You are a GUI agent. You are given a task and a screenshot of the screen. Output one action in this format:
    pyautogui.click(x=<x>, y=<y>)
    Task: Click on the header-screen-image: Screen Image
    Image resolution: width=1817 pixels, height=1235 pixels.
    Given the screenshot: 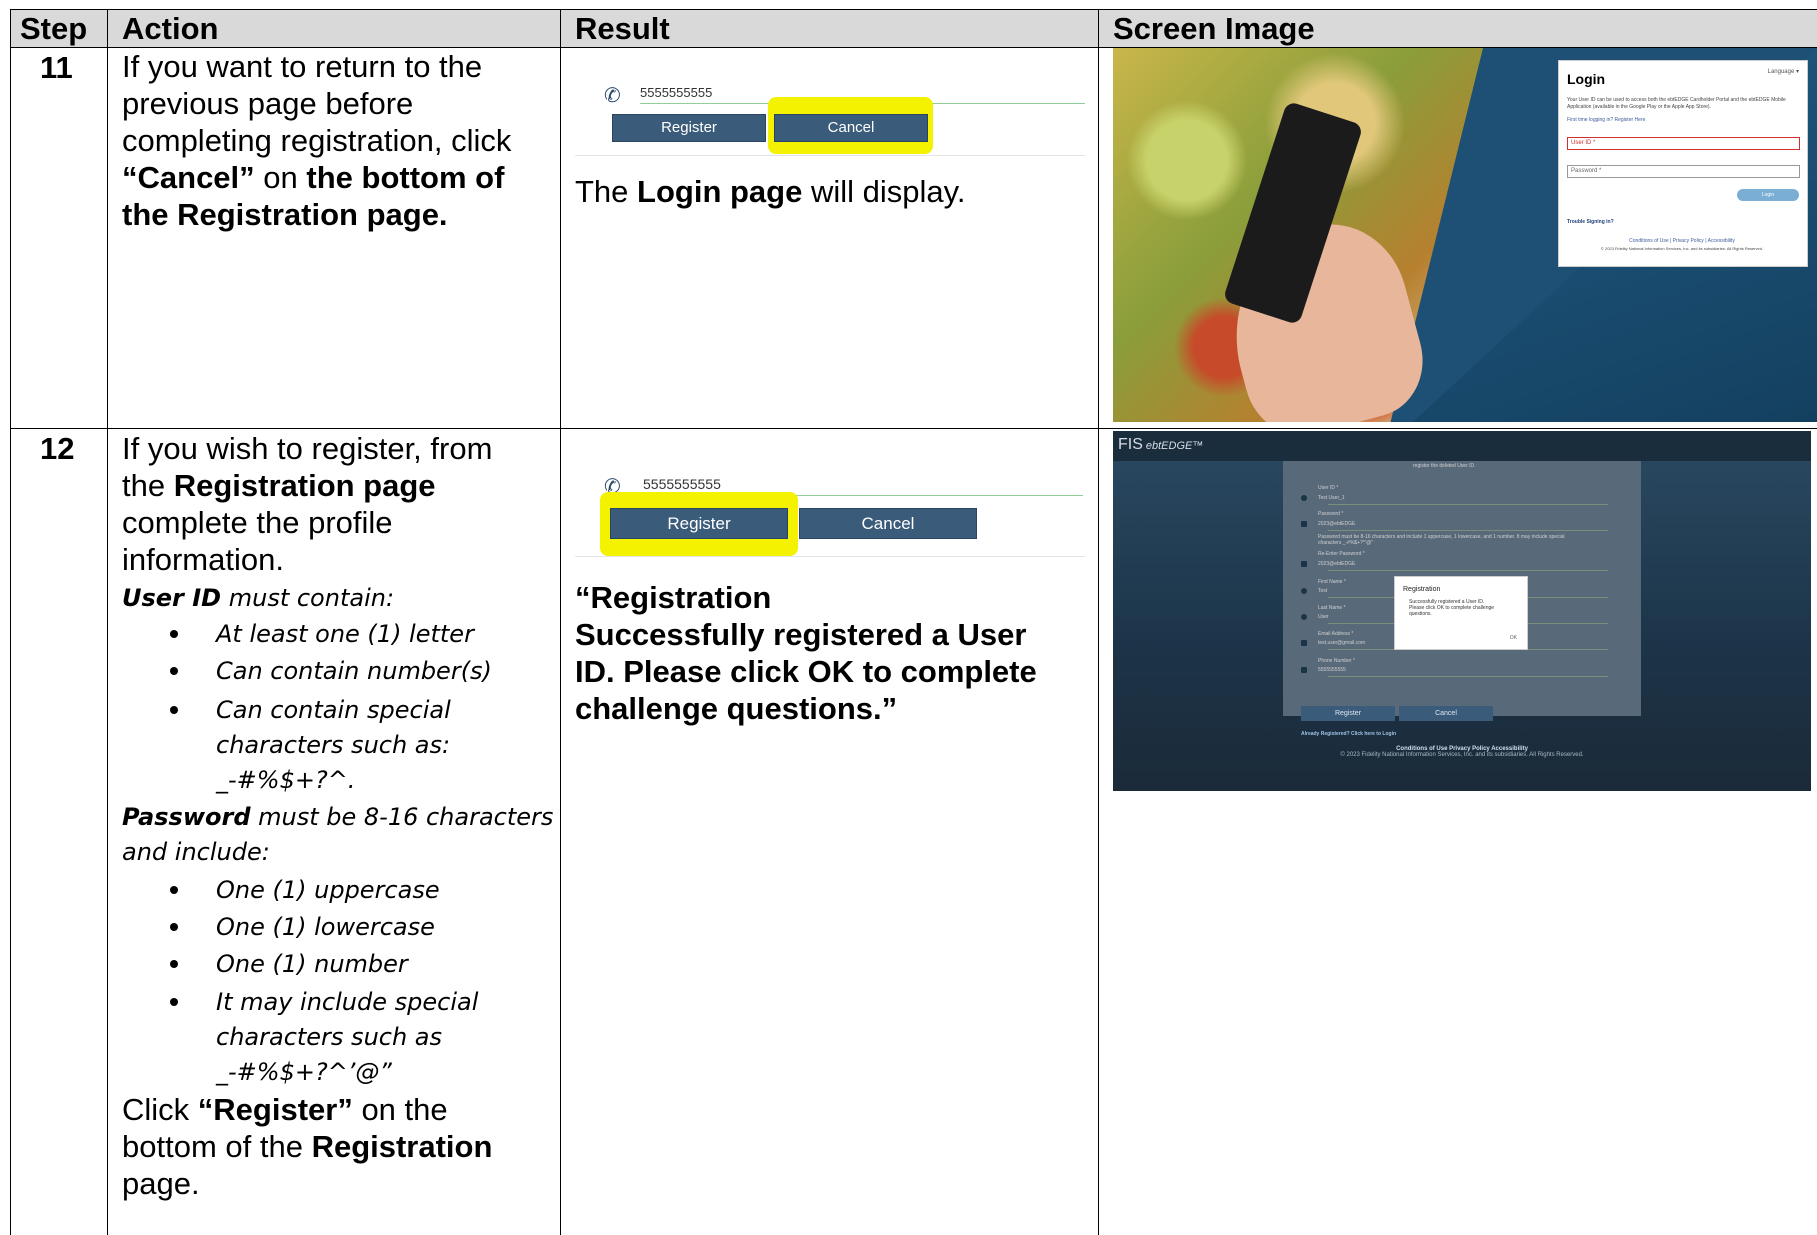 What is the action you would take?
    pyautogui.click(x=1214, y=28)
    